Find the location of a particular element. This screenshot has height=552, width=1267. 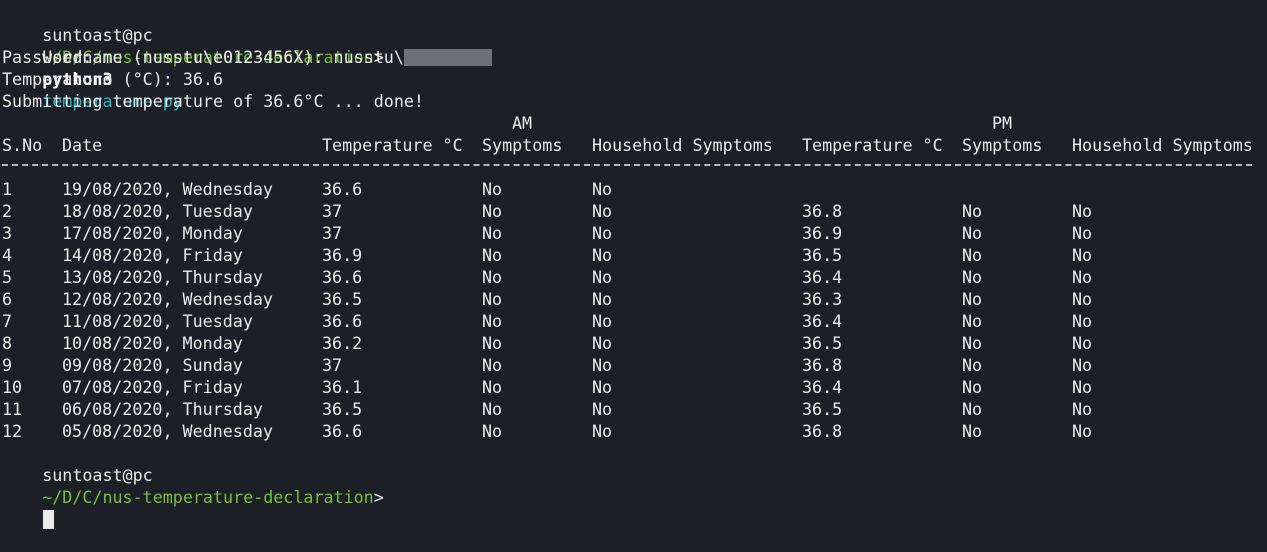

cell-sno: 12 is located at coordinates (12, 431).